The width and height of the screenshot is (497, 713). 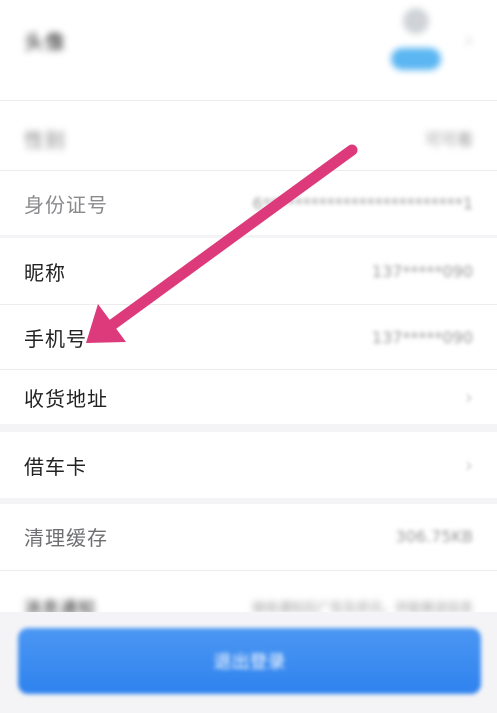 What do you see at coordinates (45, 139) in the screenshot?
I see `gender-label: 性别` at bounding box center [45, 139].